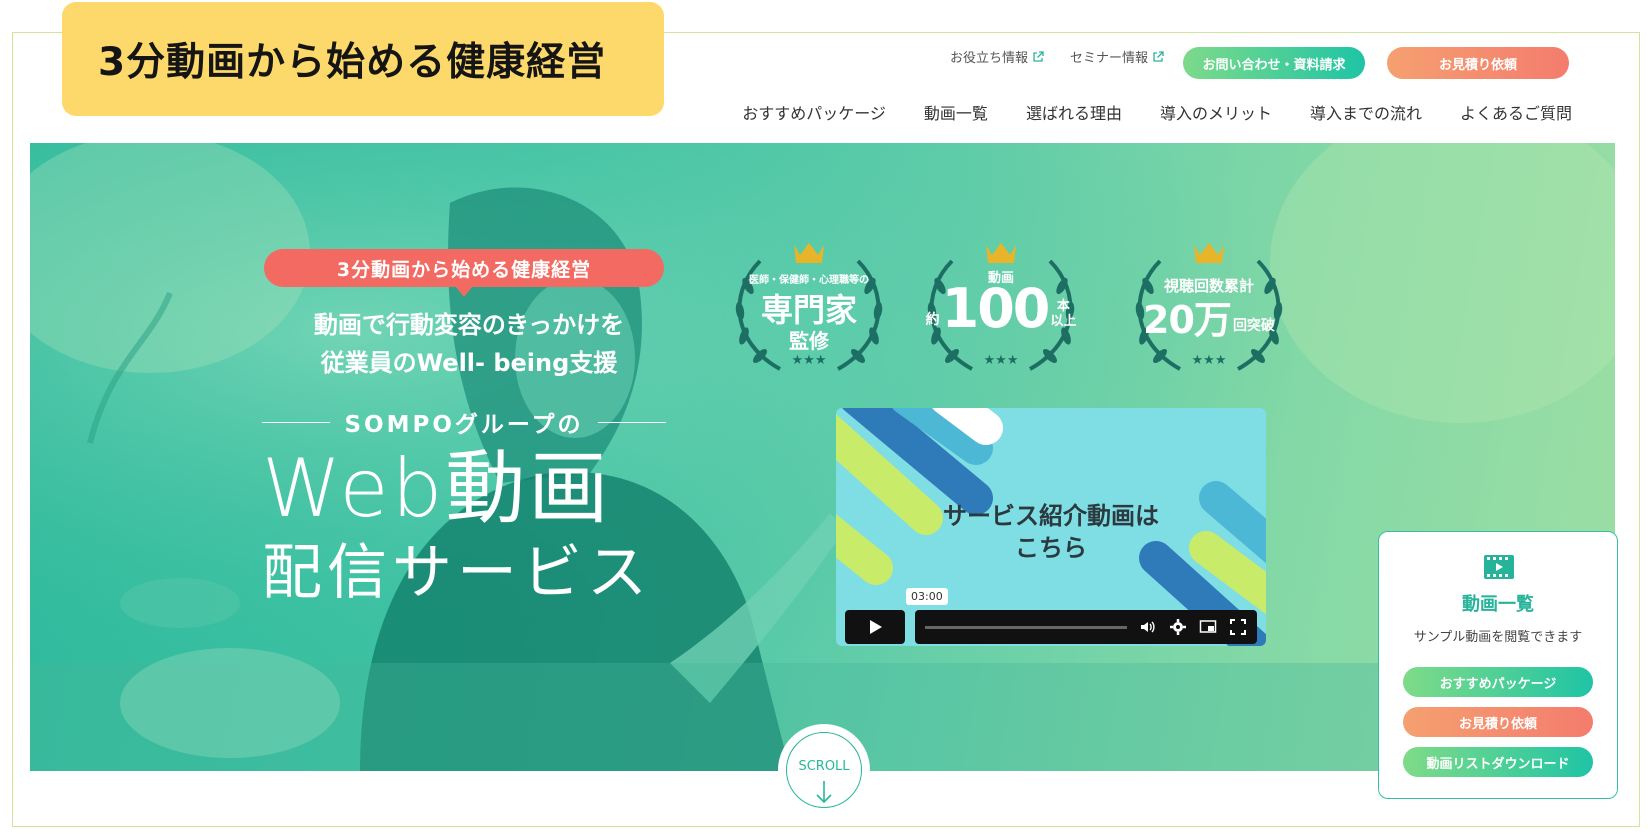 The height and width of the screenshot is (835, 1650). What do you see at coordinates (1366, 112) in the screenshot?
I see `nav-flow: 導入までの流れ` at bounding box center [1366, 112].